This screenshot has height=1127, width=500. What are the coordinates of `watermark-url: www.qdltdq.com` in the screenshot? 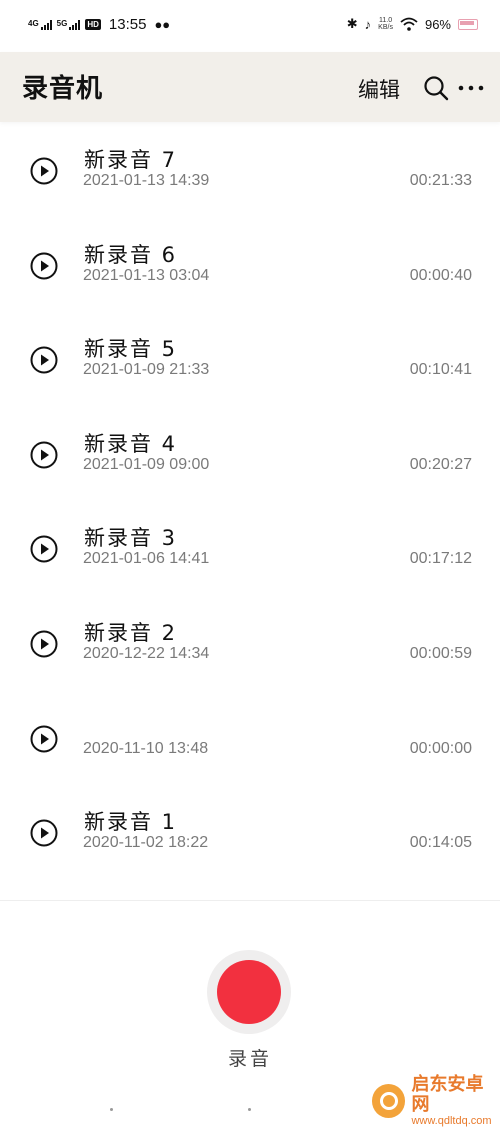 It's located at (451, 1120).